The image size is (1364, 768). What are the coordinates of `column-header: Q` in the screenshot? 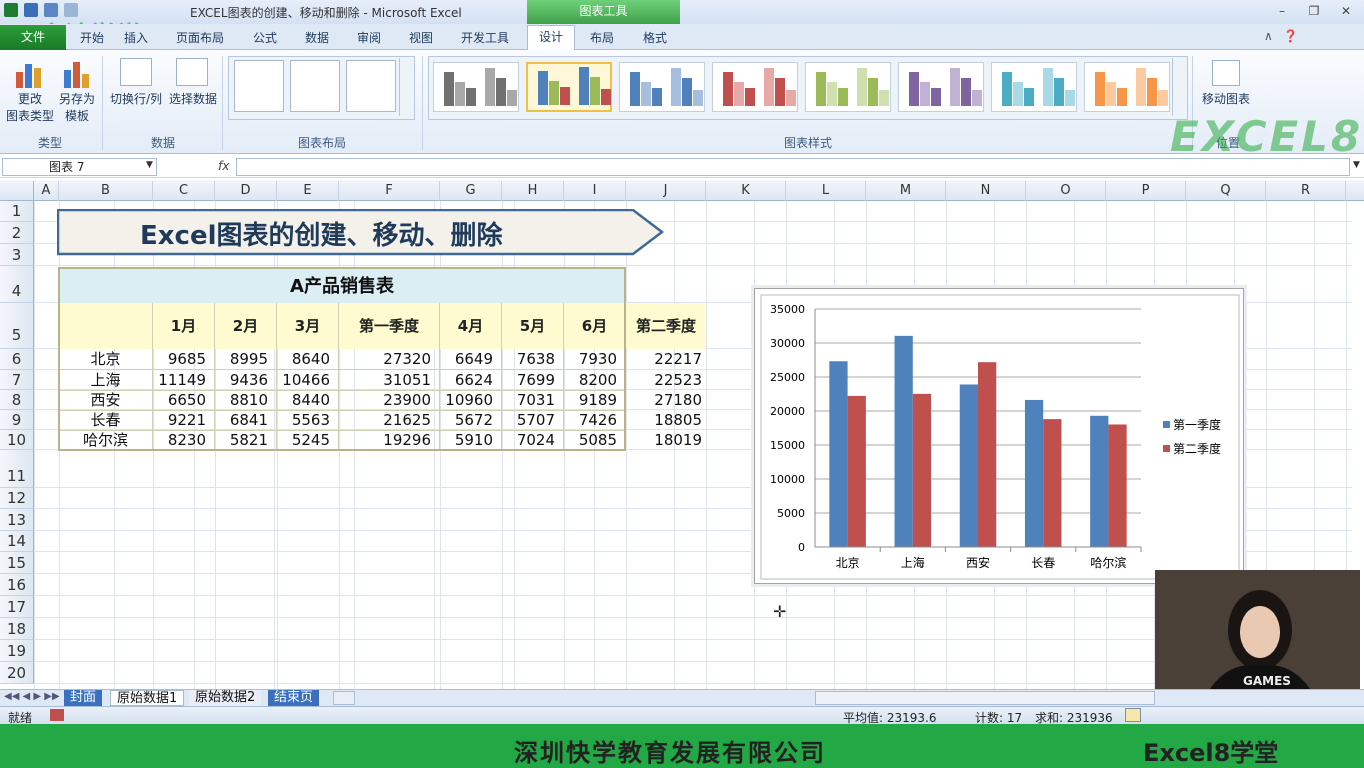 It's located at (1226, 191).